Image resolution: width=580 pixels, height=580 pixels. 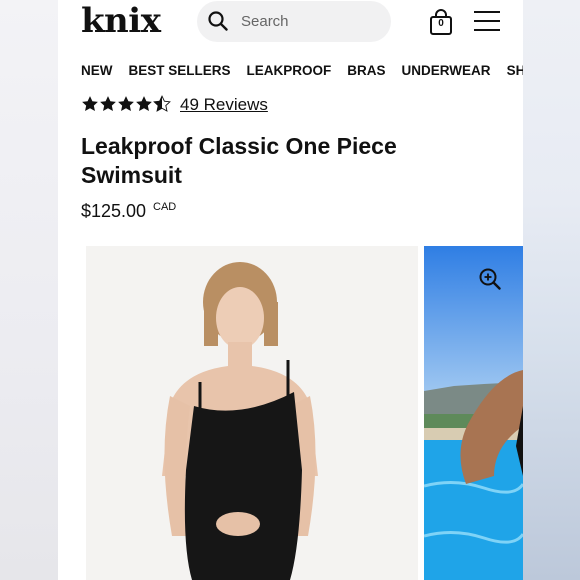 I want to click on rating-stars, so click(x=126, y=105).